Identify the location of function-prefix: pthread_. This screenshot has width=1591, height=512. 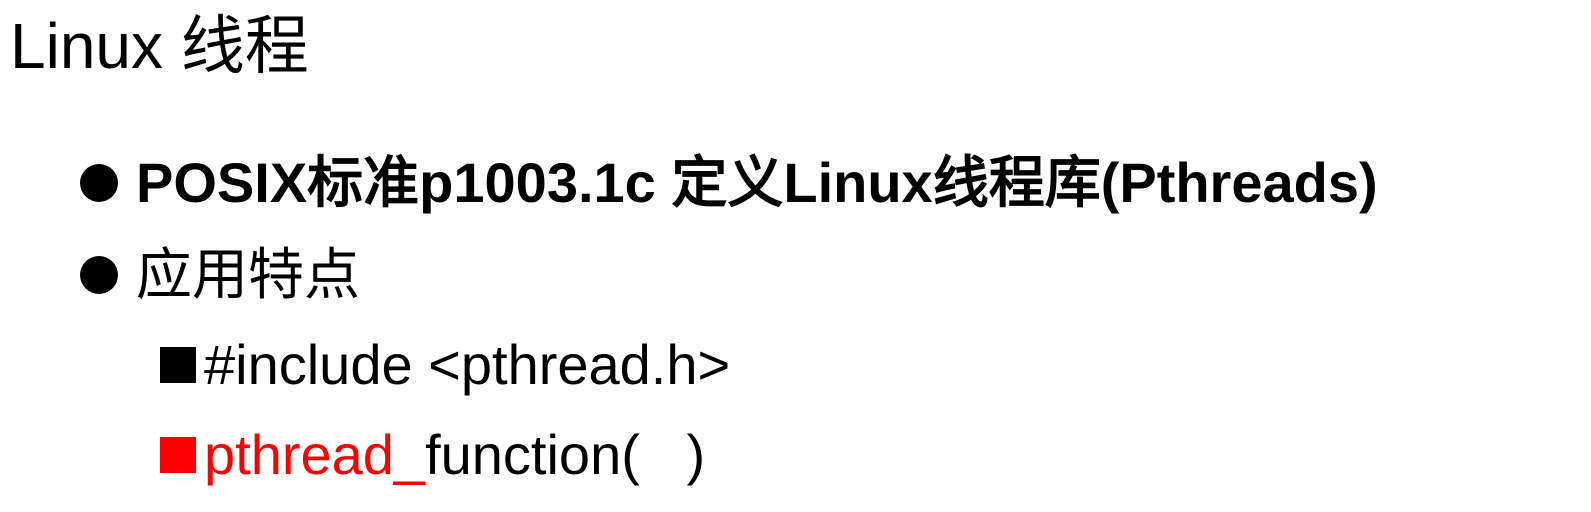
(315, 454).